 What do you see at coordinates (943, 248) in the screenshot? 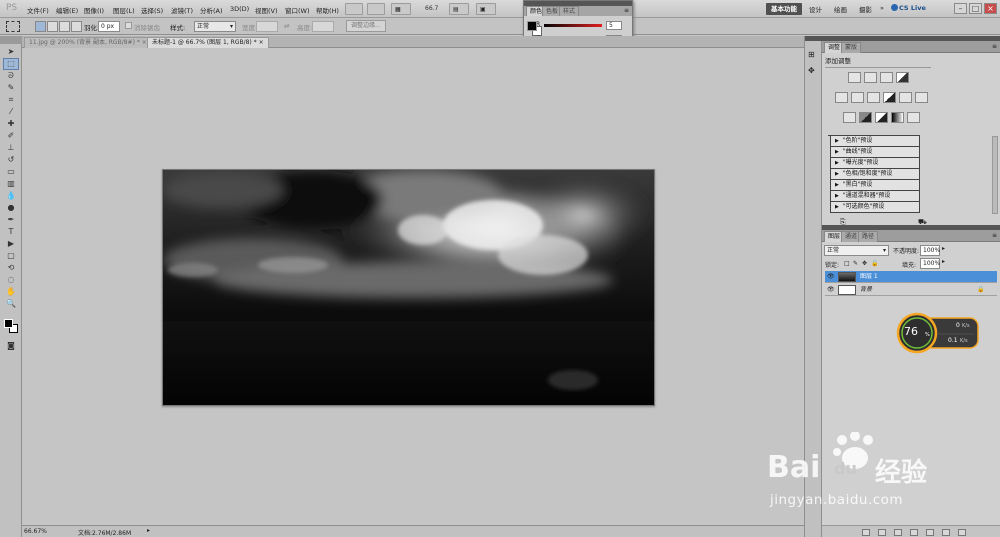
I see `opacity-arrow-icon: ▸` at bounding box center [943, 248].